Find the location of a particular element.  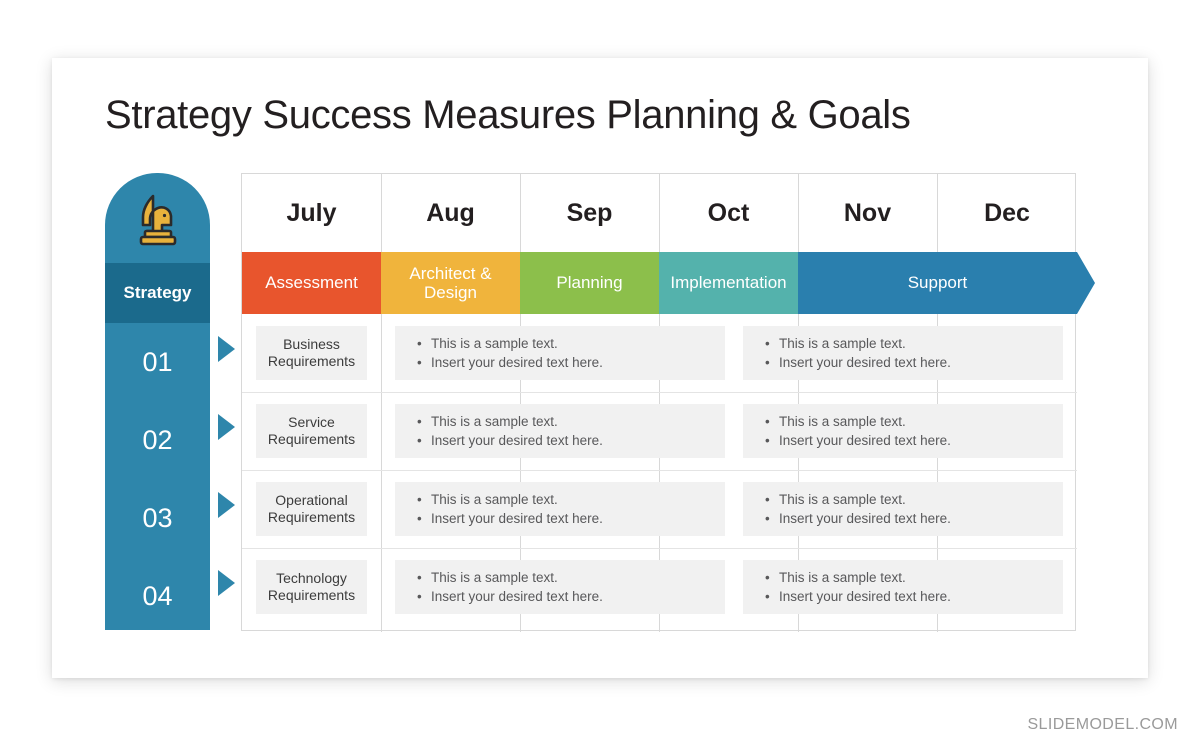

sidebar-cap is located at coordinates (157, 218).